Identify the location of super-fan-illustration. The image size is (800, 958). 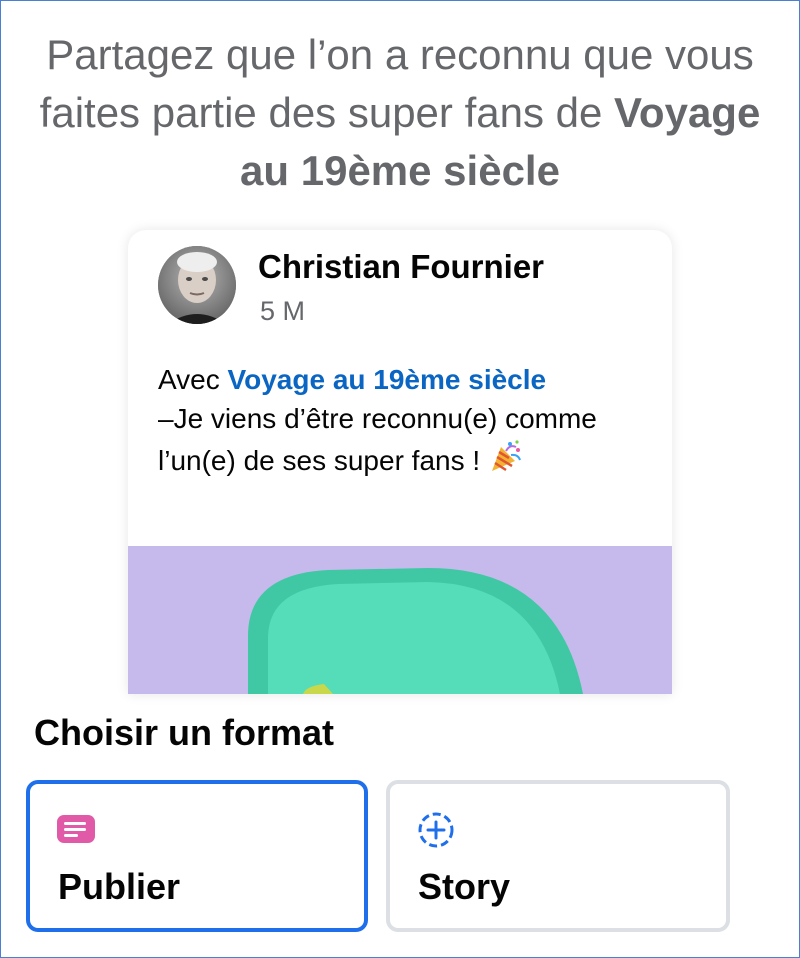
(400, 620).